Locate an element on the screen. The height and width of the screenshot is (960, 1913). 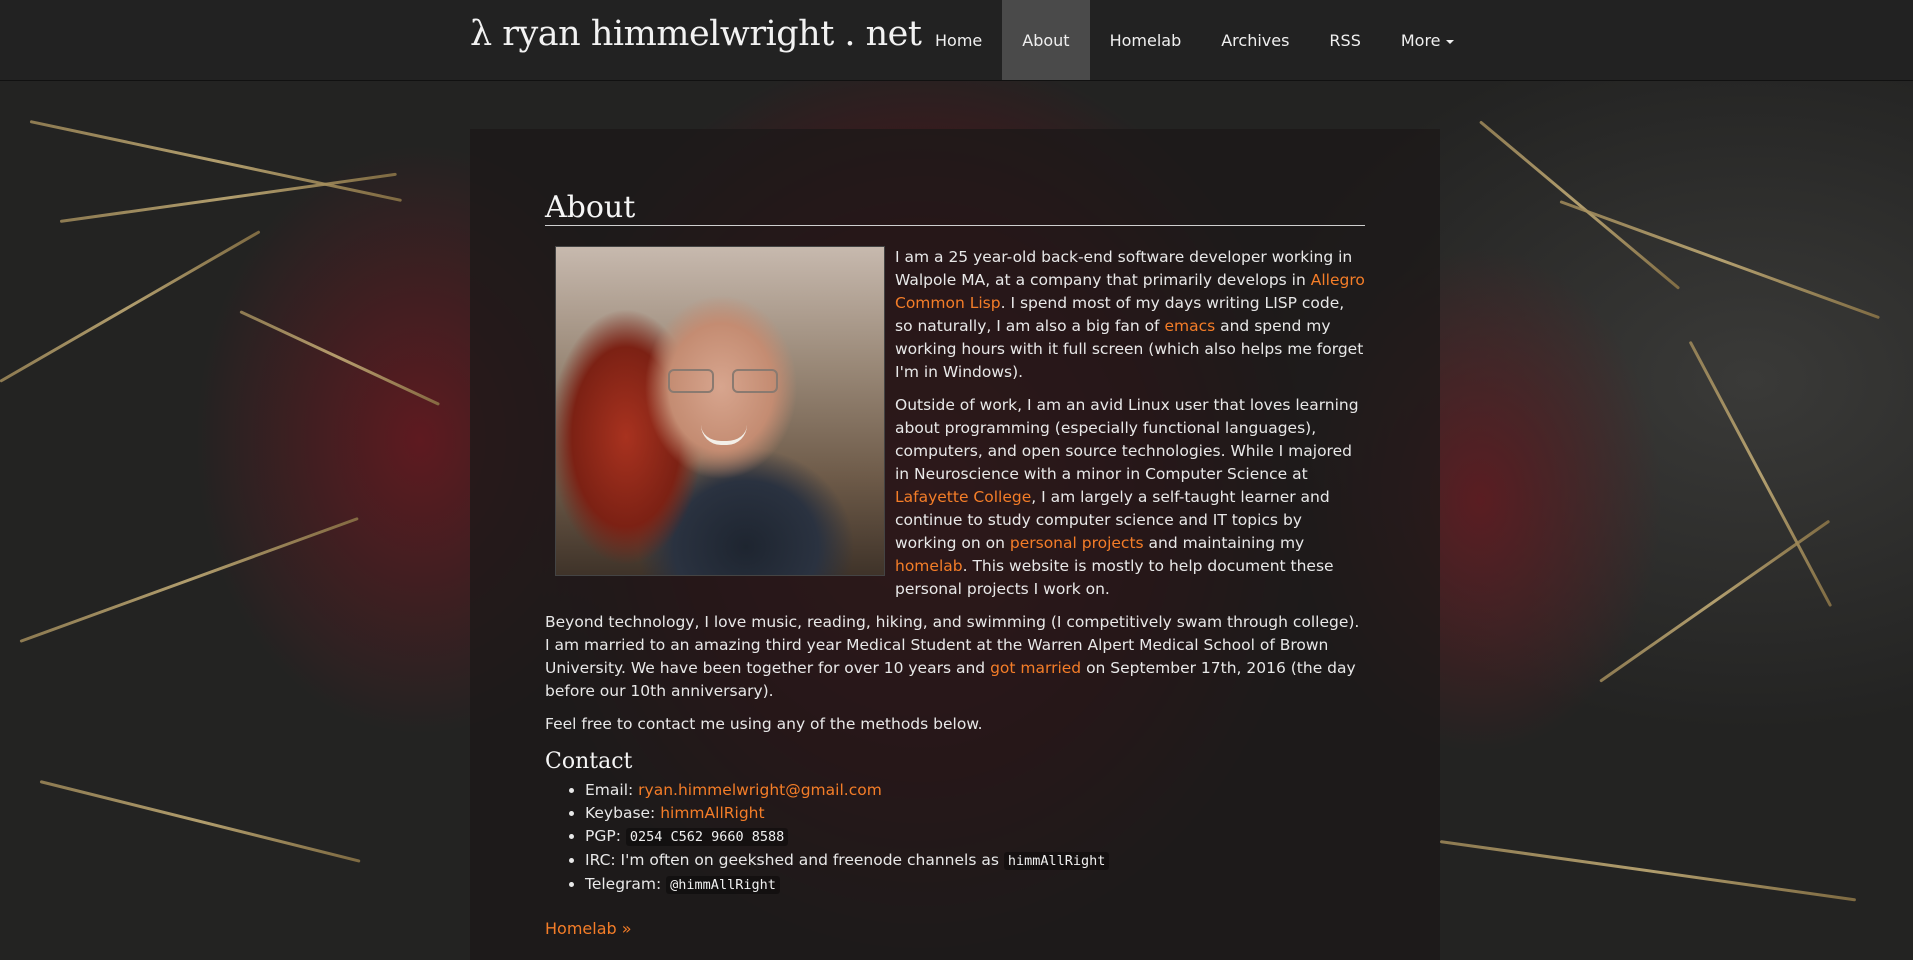
caret-down-icon is located at coordinates (1449, 41).